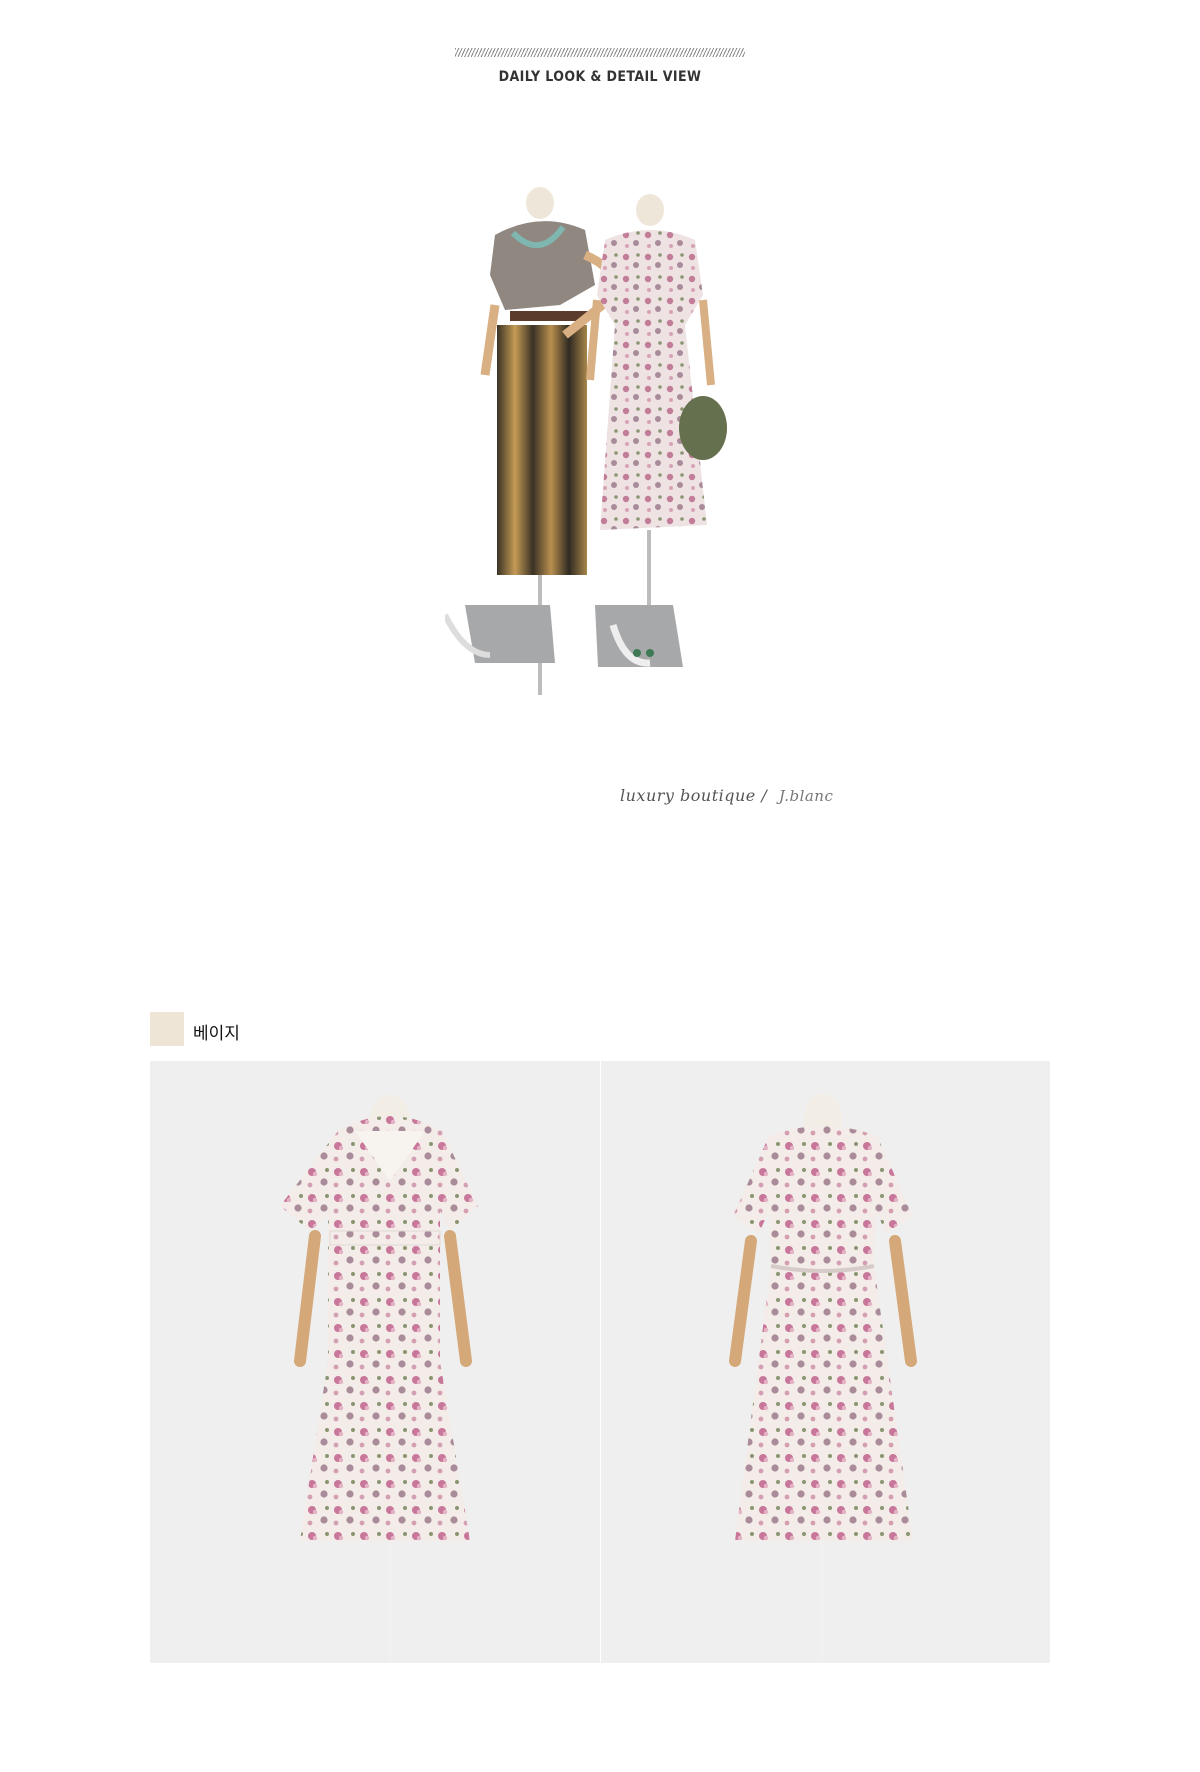 The height and width of the screenshot is (1772, 1200). What do you see at coordinates (688, 795) in the screenshot?
I see `caption-text: luxury boutique` at bounding box center [688, 795].